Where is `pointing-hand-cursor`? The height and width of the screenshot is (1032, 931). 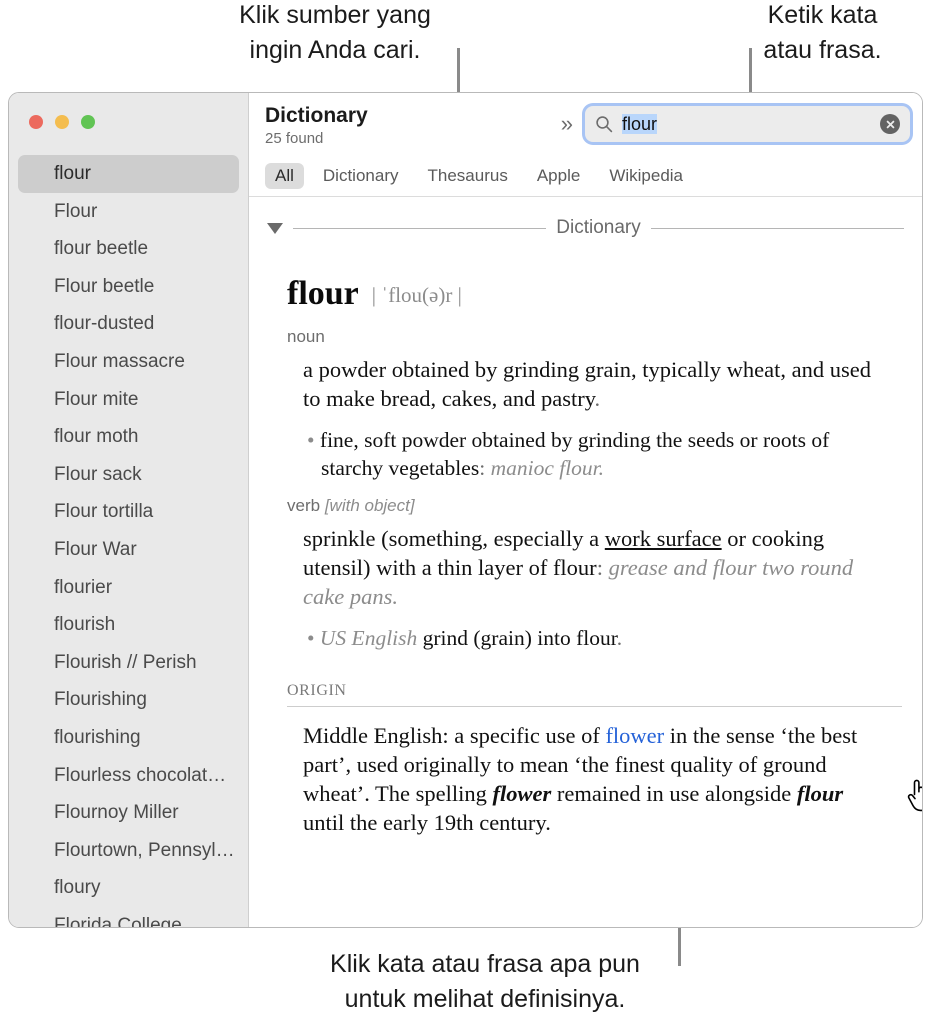
pointing-hand-cursor is located at coordinates (913, 795).